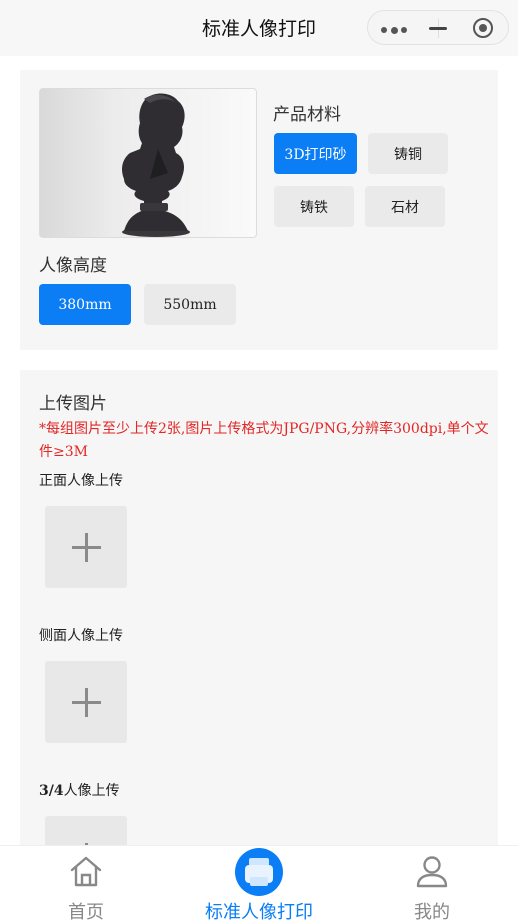 The height and width of the screenshot is (924, 518). I want to click on tab-home-label: 首页, so click(86, 912).